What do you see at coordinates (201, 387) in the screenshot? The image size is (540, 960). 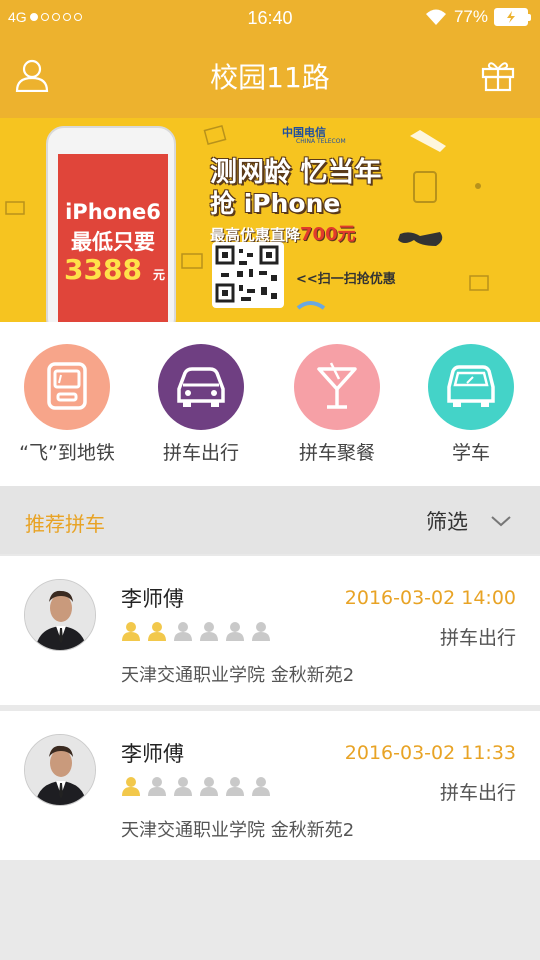 I see `car-icon` at bounding box center [201, 387].